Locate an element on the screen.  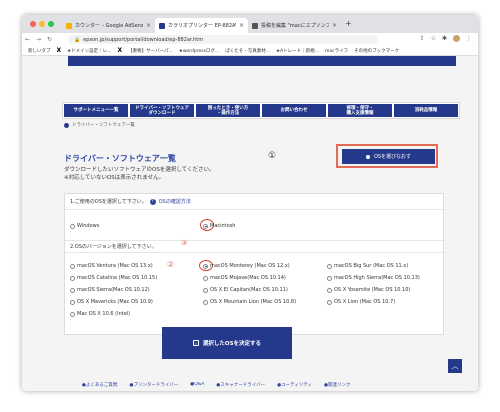
nav-driver-download: ドライバー・ソフトウェア ダウンロード is located at coordinates (162, 110).